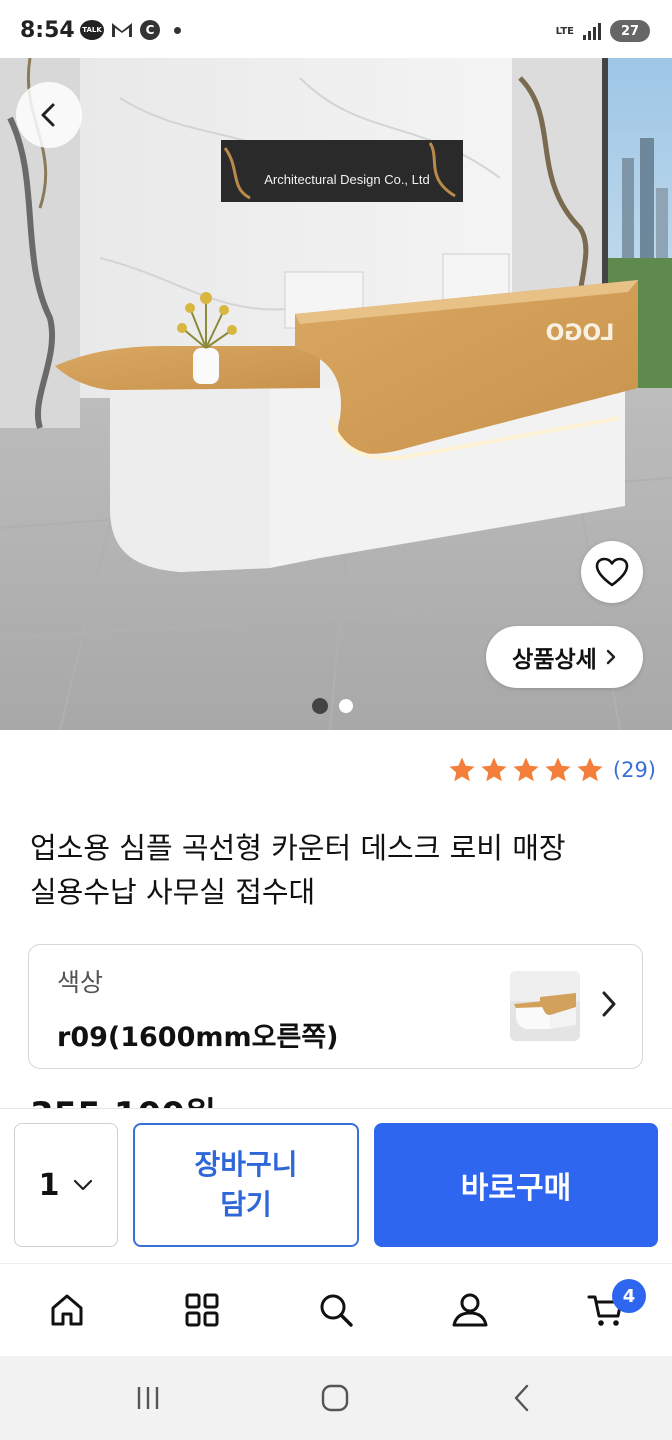  What do you see at coordinates (346, 706) in the screenshot?
I see `page-dot` at bounding box center [346, 706].